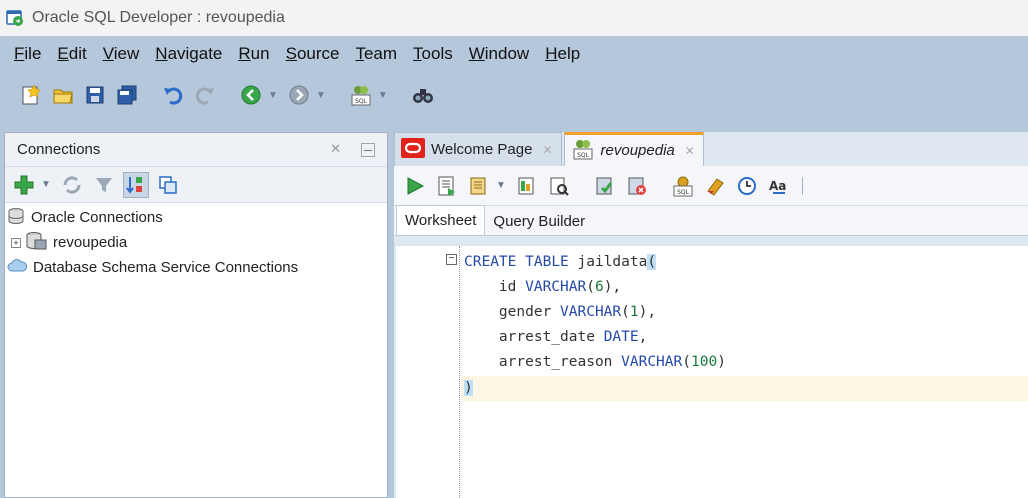 Image resolution: width=1028 pixels, height=498 pixels. Describe the element at coordinates (423, 95) in the screenshot. I see `find-binoculars-icon` at that location.